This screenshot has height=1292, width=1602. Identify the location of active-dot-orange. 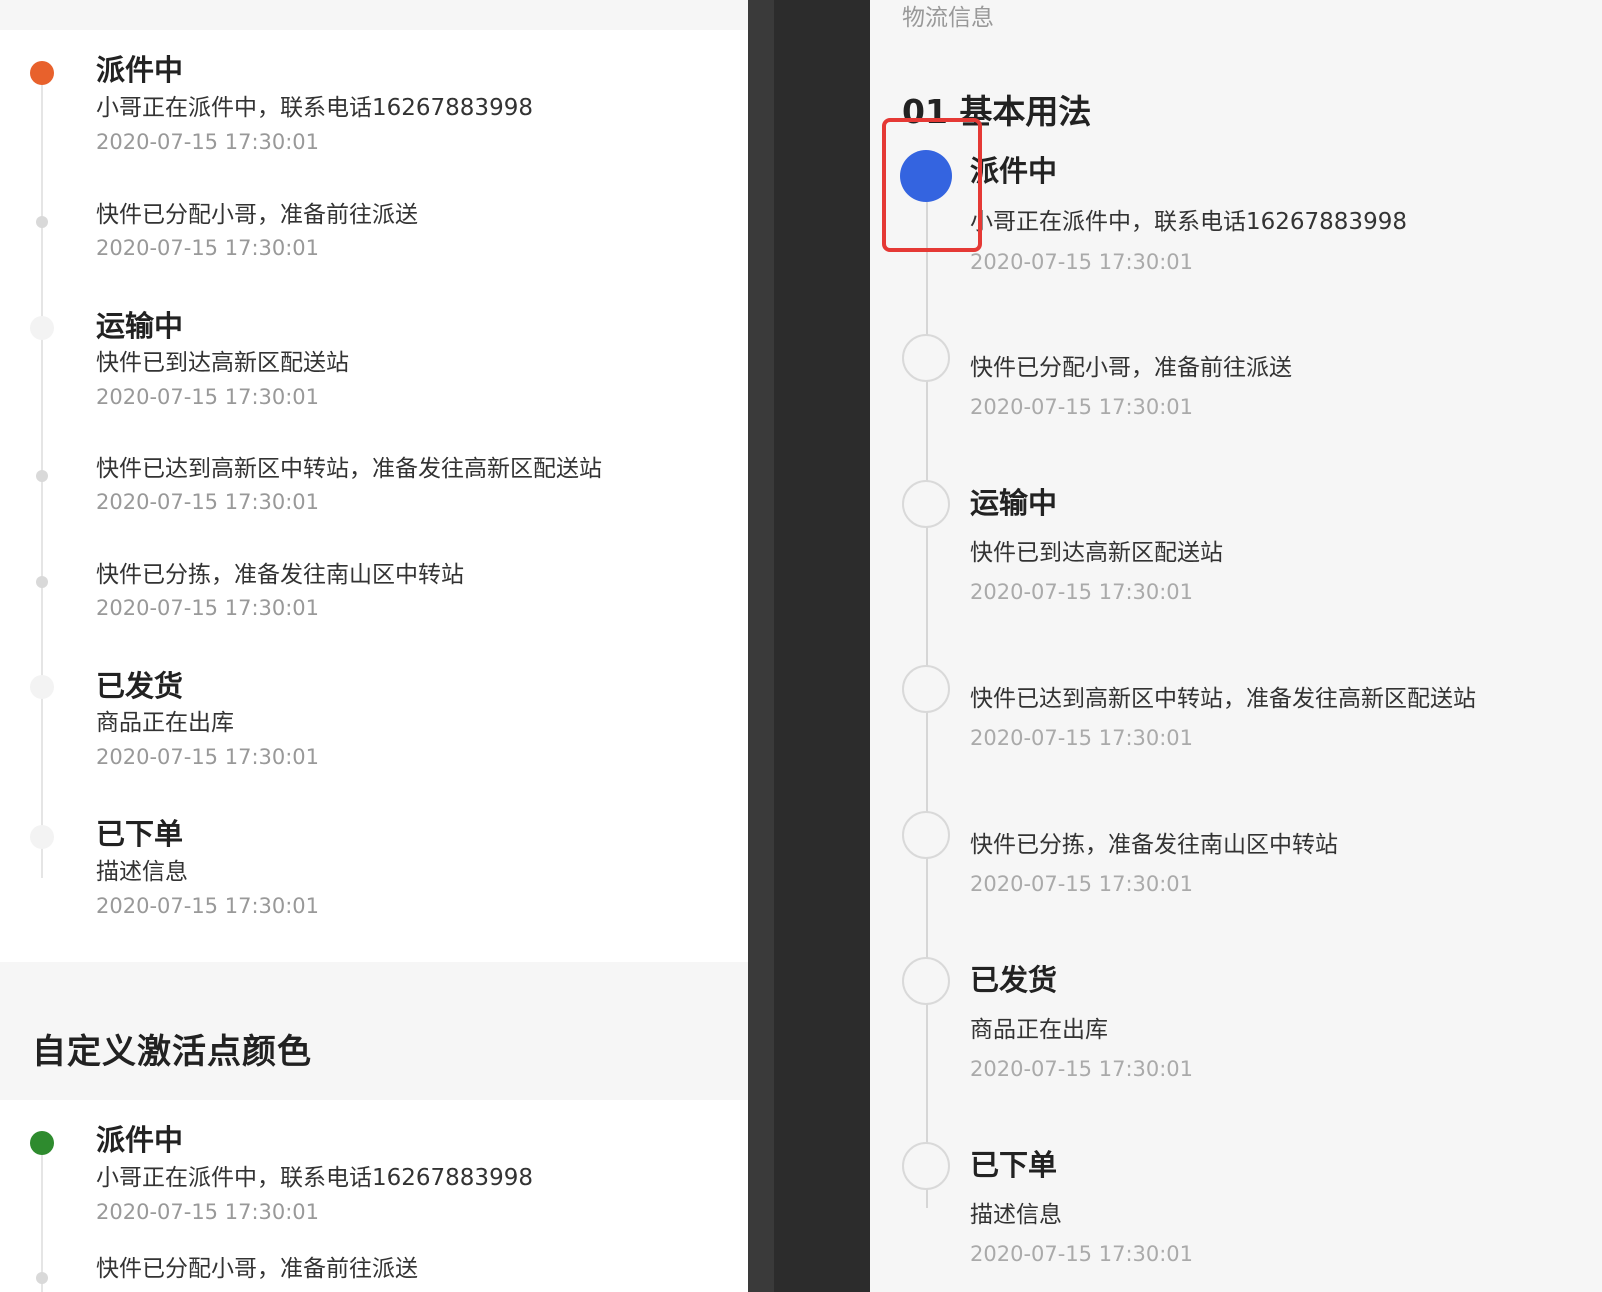
(42, 73).